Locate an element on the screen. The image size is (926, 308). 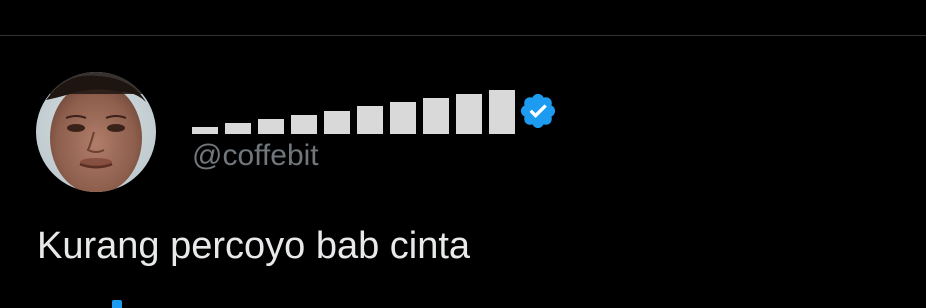
display-name is located at coordinates (353, 110).